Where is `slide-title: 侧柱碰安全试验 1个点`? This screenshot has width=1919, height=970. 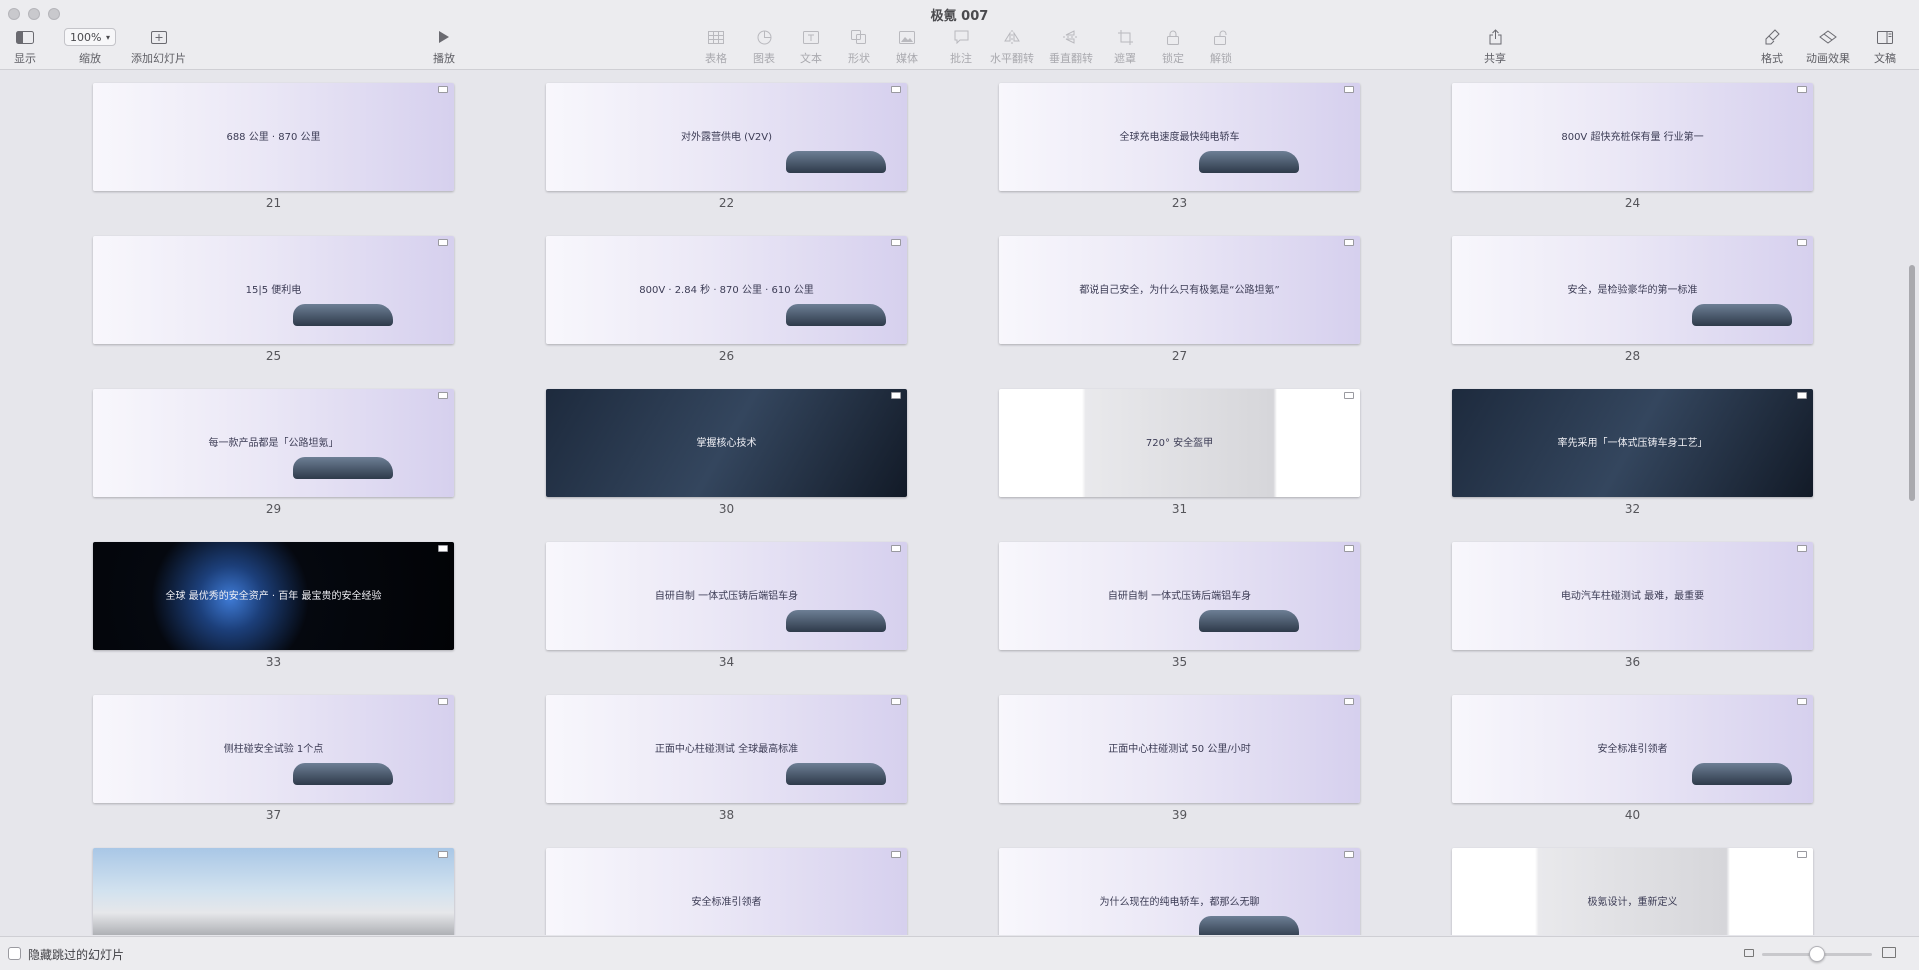
slide-title: 侧柱碰安全试验 1个点 is located at coordinates (273, 750).